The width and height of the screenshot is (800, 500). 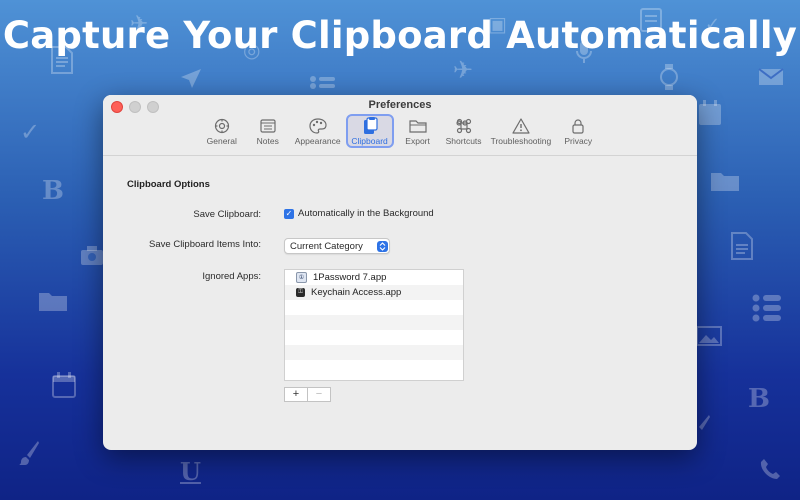 I want to click on 1password-icon: ①, so click(x=301, y=277).